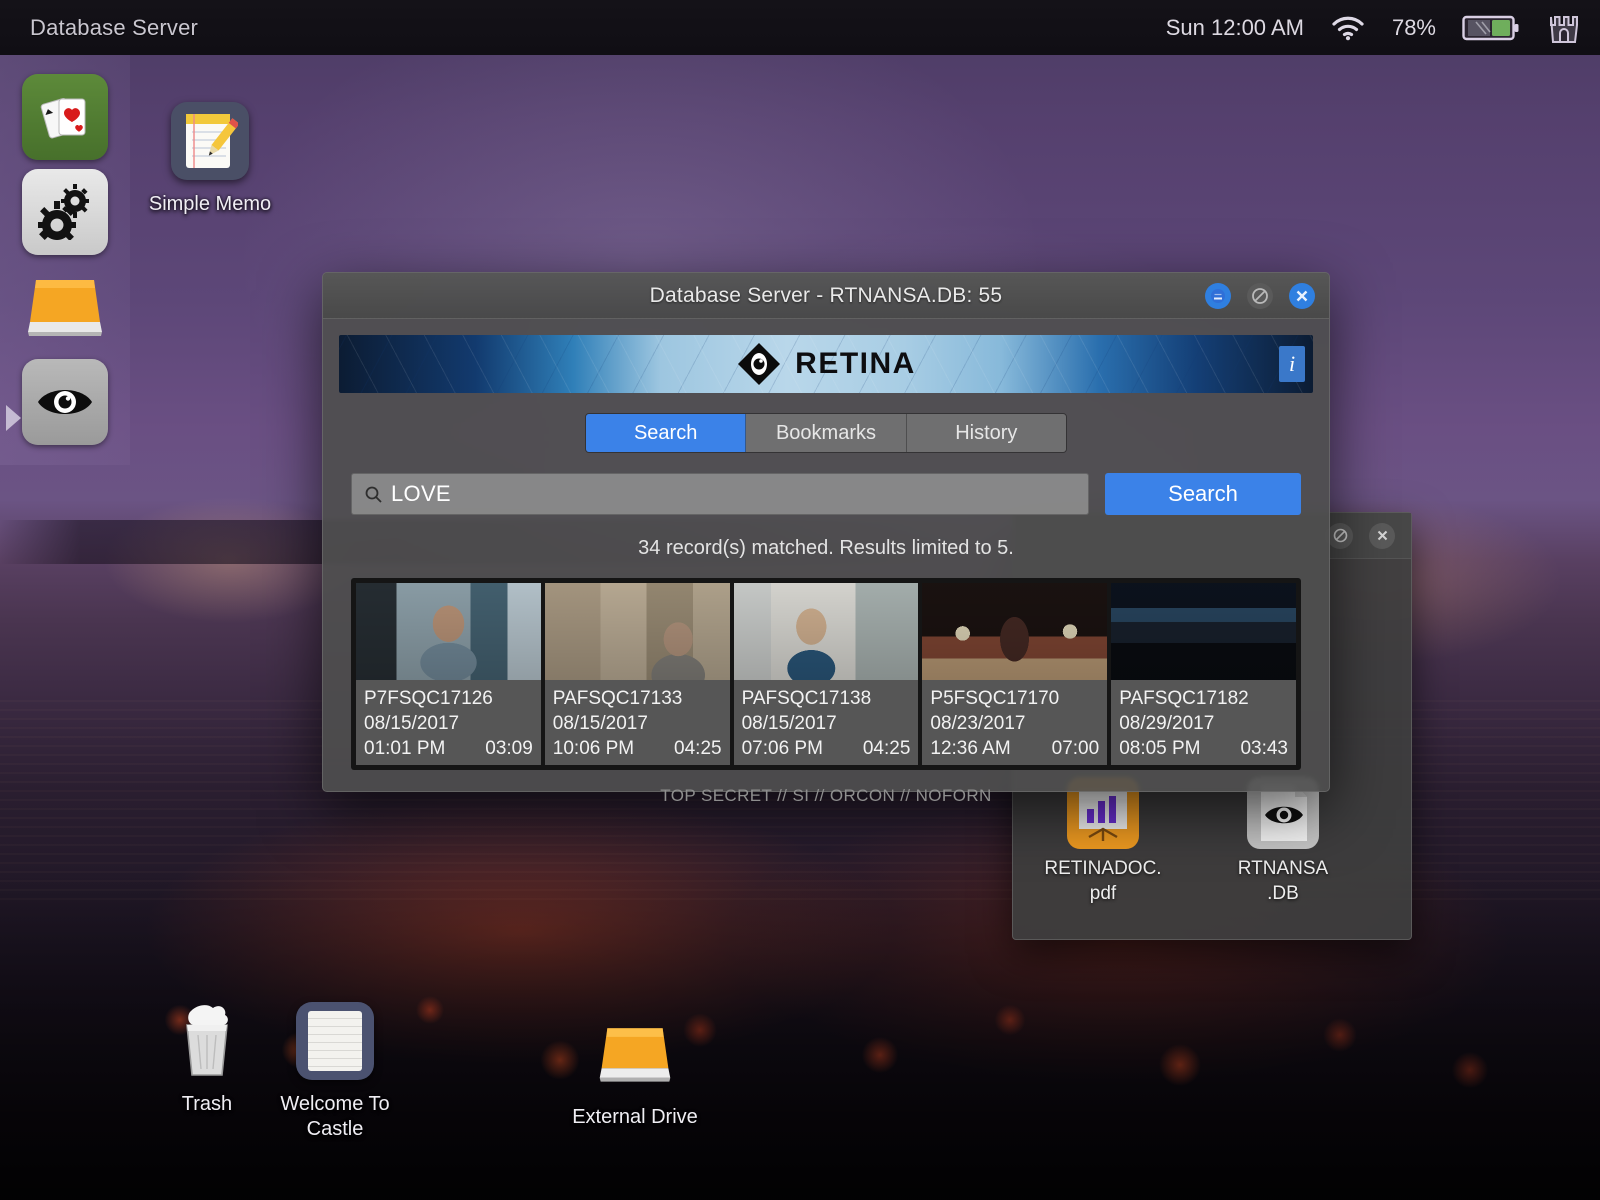 Image resolution: width=1600 pixels, height=1200 pixels. Describe the element at coordinates (826, 795) in the screenshot. I see `classification-banner: TOP SECRET // SI // ORCON // NOFORN` at that location.